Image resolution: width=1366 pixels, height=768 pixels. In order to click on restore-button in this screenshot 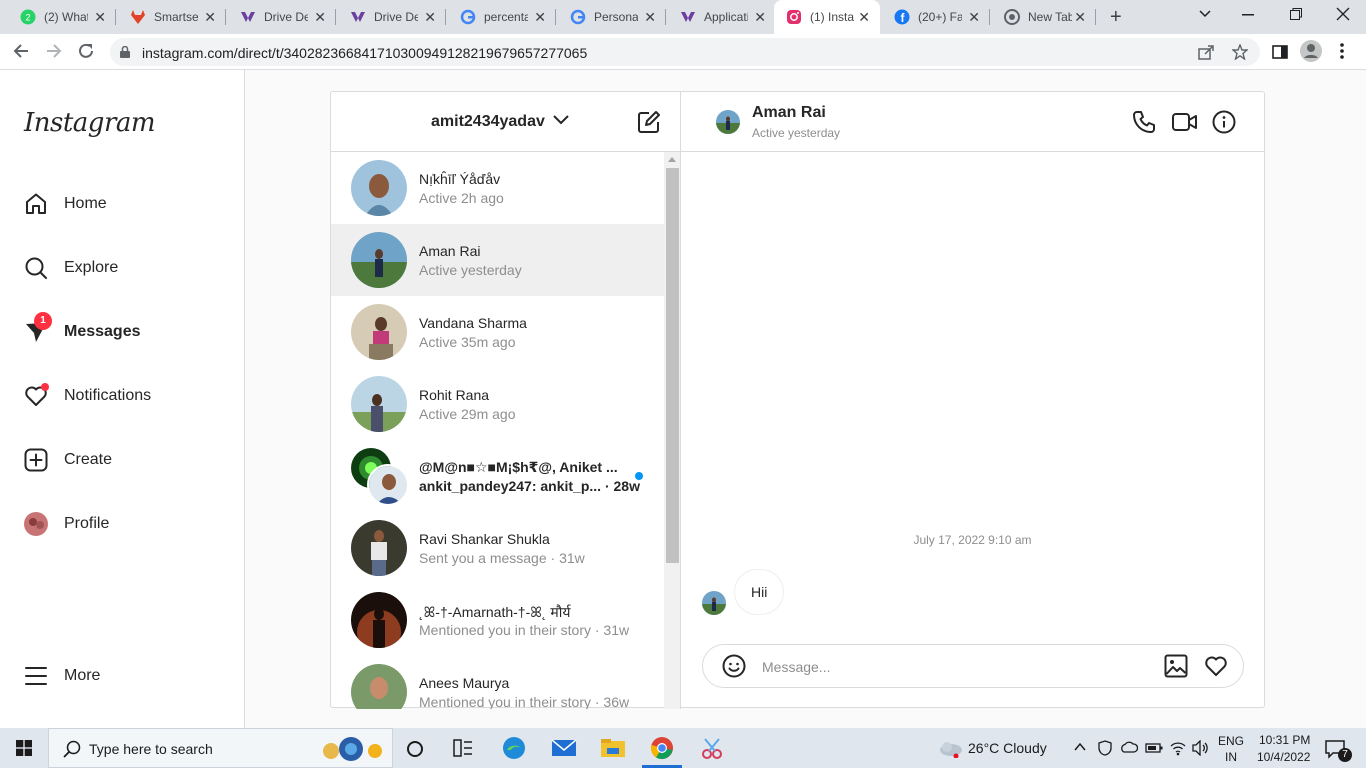, I will do `click(1296, 14)`.